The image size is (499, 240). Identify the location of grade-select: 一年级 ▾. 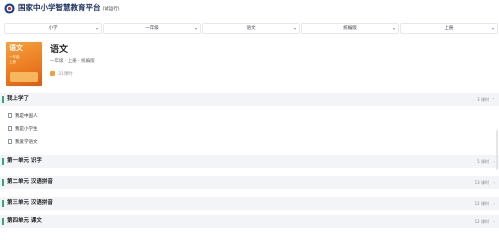
(152, 28).